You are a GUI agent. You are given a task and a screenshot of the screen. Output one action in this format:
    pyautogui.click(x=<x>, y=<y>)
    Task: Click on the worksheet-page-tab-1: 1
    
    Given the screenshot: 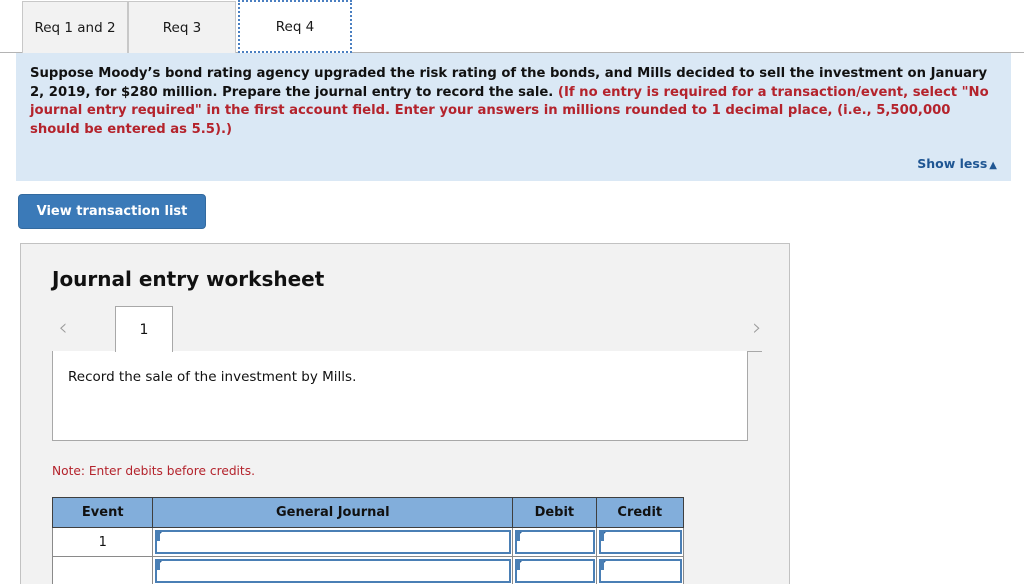 What is the action you would take?
    pyautogui.click(x=144, y=329)
    